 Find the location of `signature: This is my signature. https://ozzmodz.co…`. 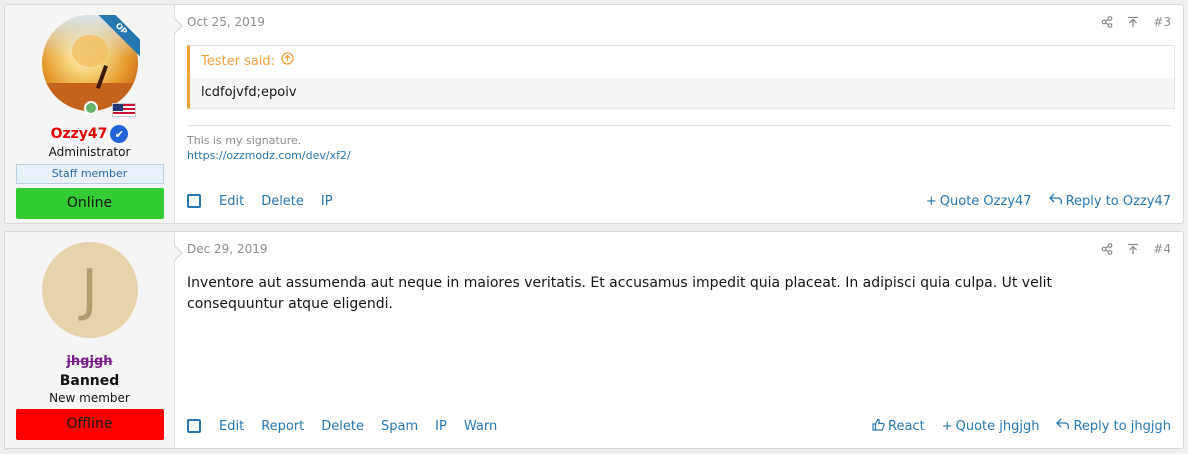

signature: This is my signature. https://ozzmodz.co… is located at coordinates (269, 148).